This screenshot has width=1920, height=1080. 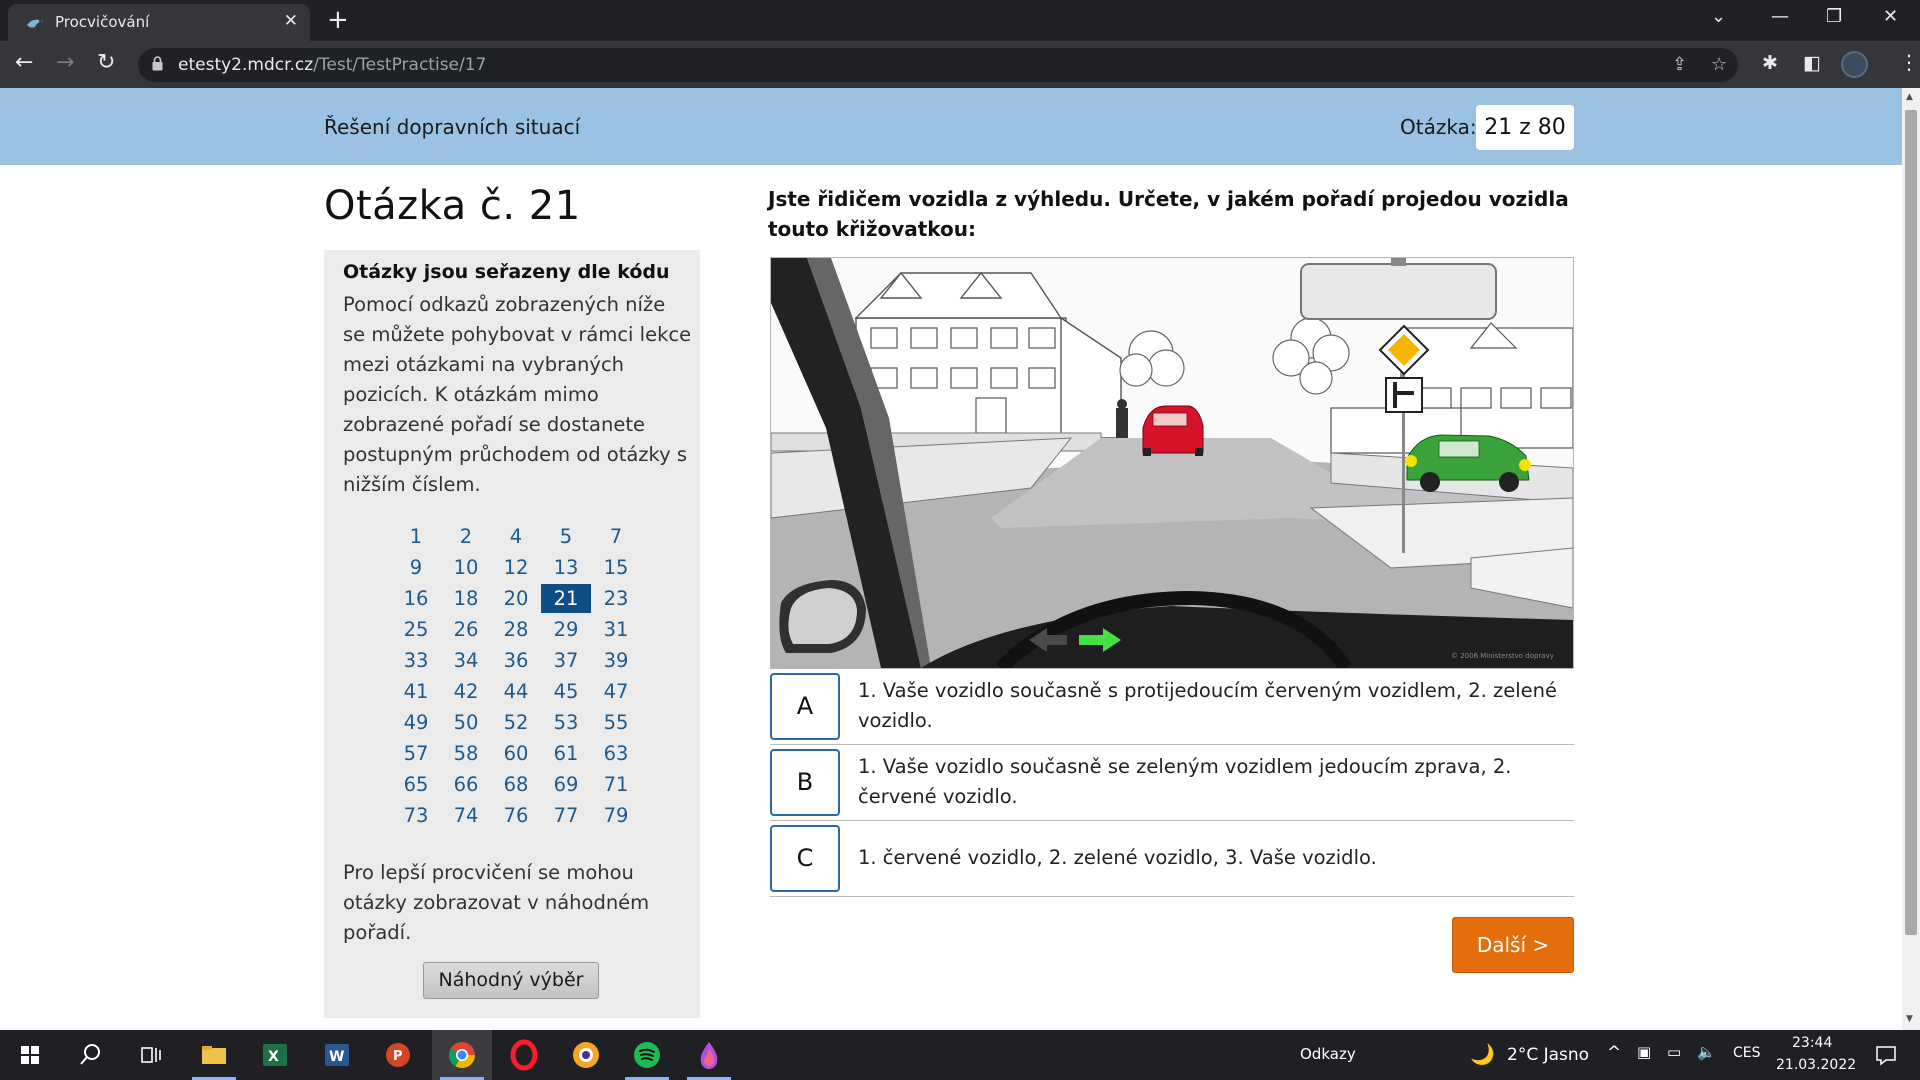 What do you see at coordinates (616, 629) in the screenshot?
I see `question-link-31: 31` at bounding box center [616, 629].